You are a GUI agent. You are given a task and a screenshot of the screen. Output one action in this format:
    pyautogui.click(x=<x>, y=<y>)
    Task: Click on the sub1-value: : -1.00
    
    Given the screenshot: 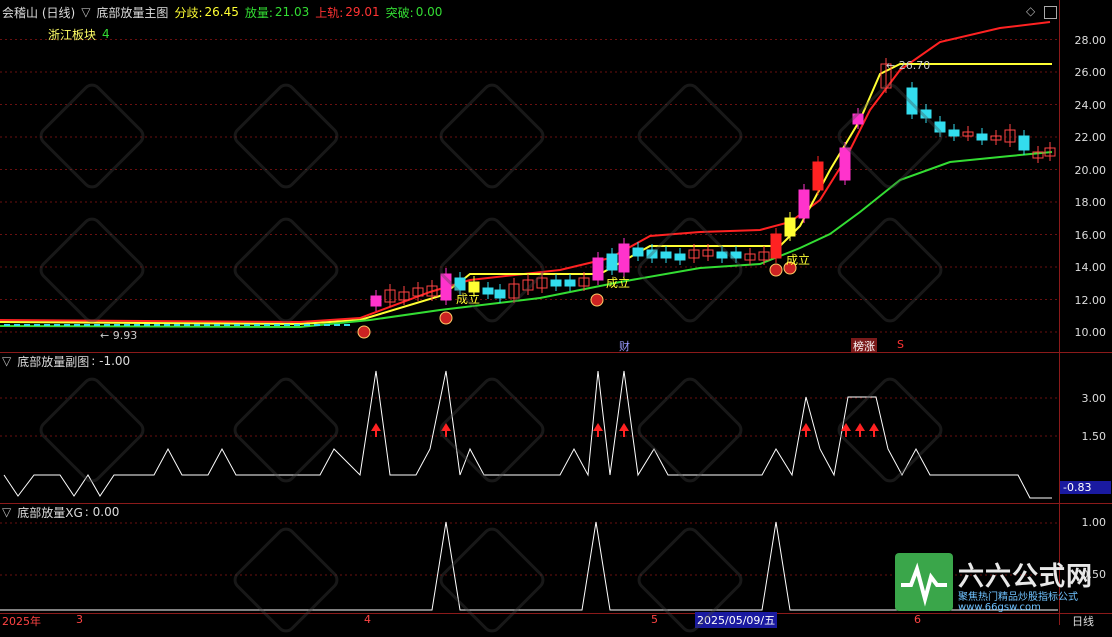 What is the action you would take?
    pyautogui.click(x=111, y=361)
    